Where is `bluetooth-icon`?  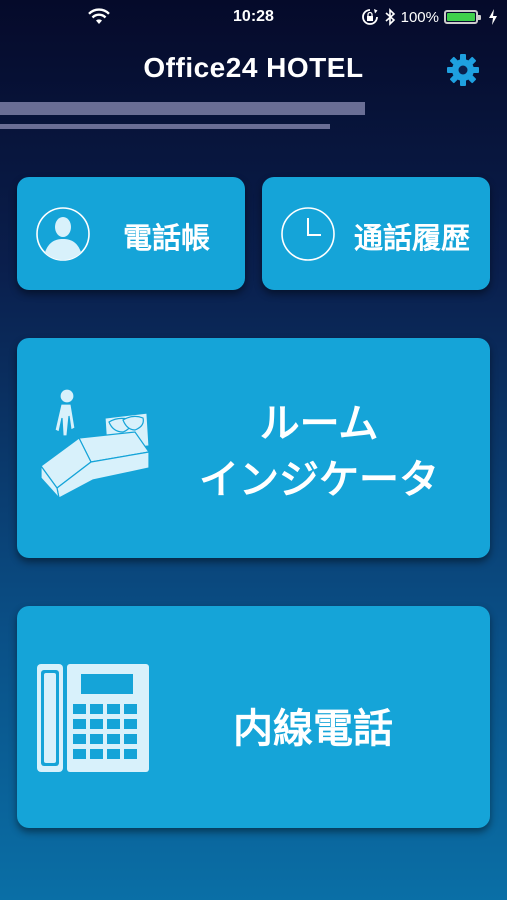 bluetooth-icon is located at coordinates (390, 17).